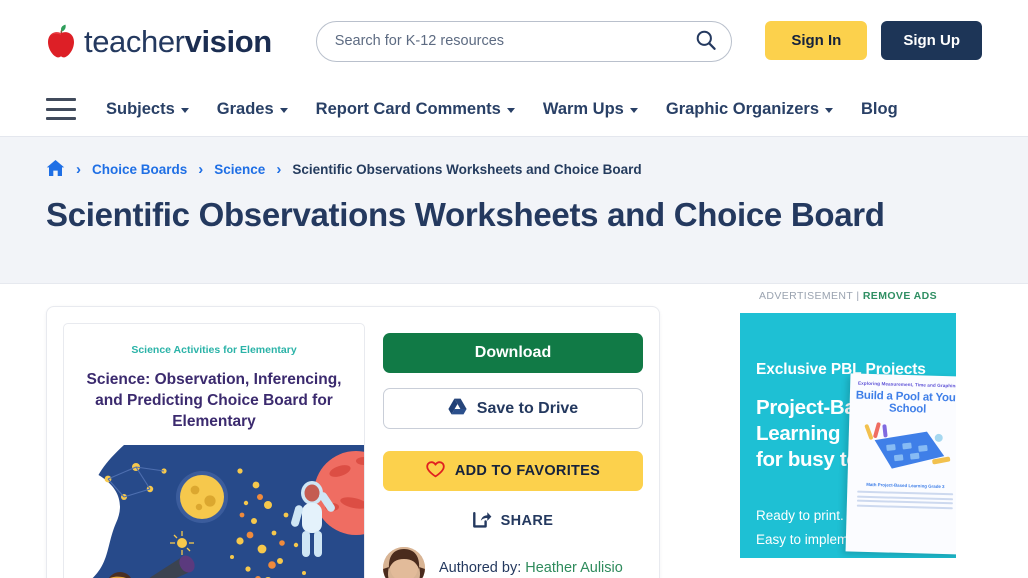  I want to click on search-bar, so click(523, 41).